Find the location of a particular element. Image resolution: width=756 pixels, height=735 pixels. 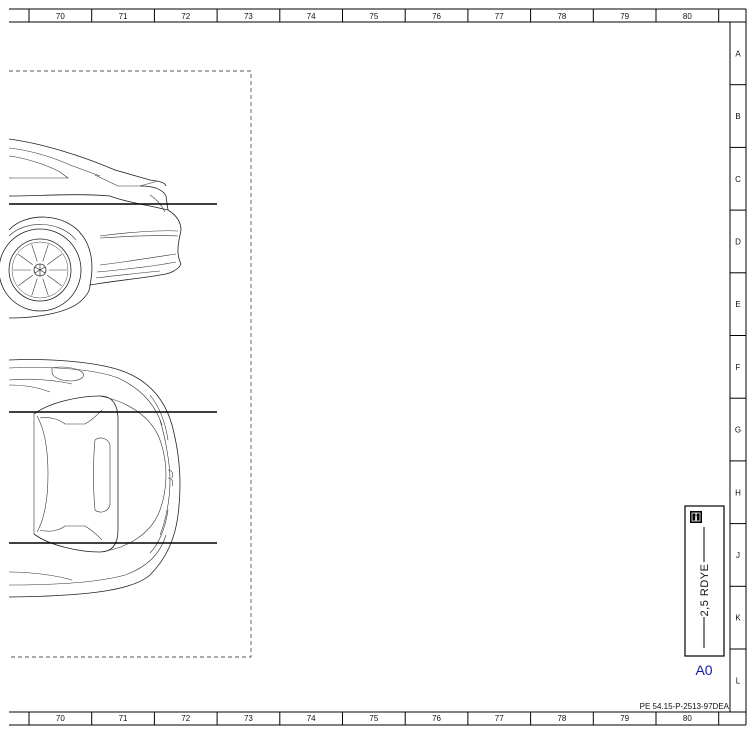

pointer-lines is located at coordinates (113, 373).